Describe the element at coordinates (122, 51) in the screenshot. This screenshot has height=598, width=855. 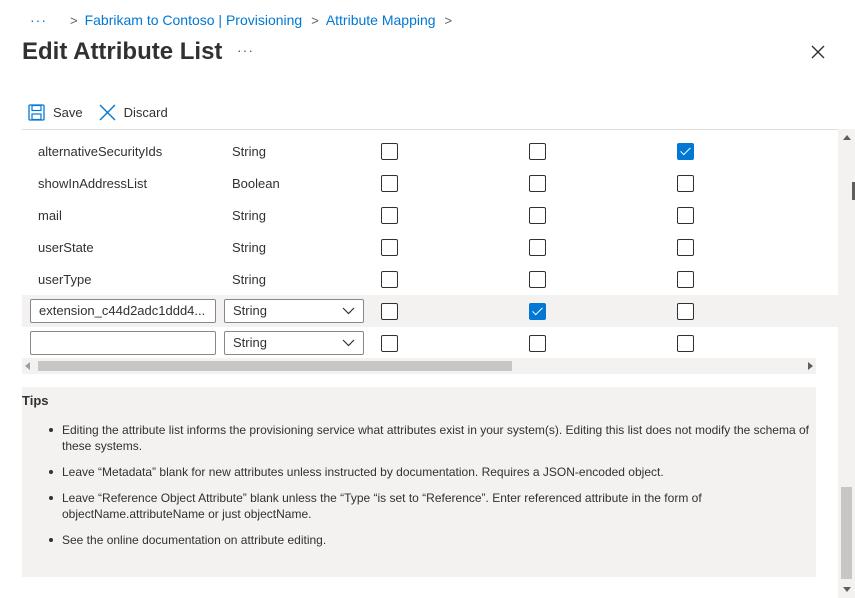
I see `page-title: Edit Attribute List` at that location.